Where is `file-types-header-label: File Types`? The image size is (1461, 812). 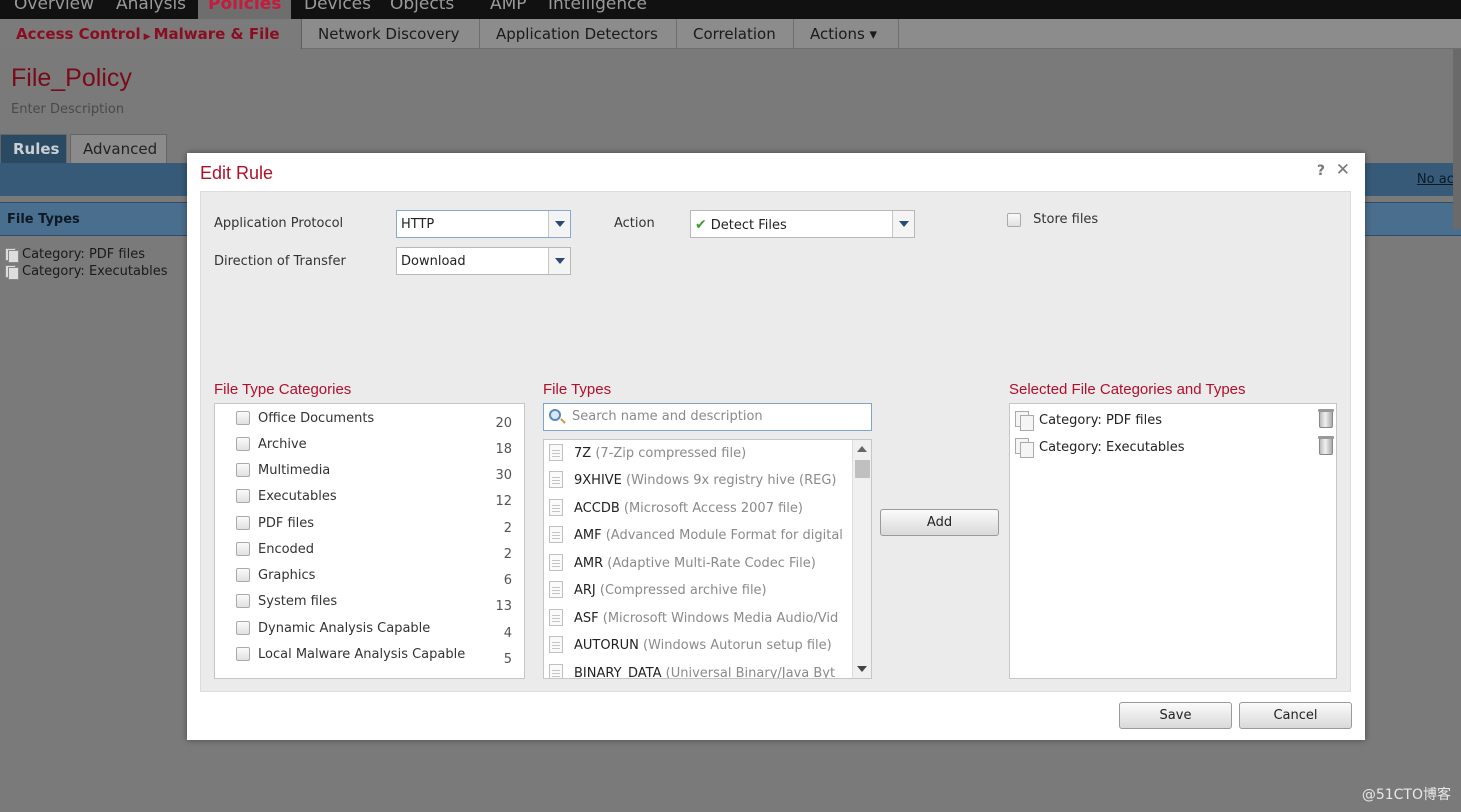 file-types-header-label: File Types is located at coordinates (43, 219).